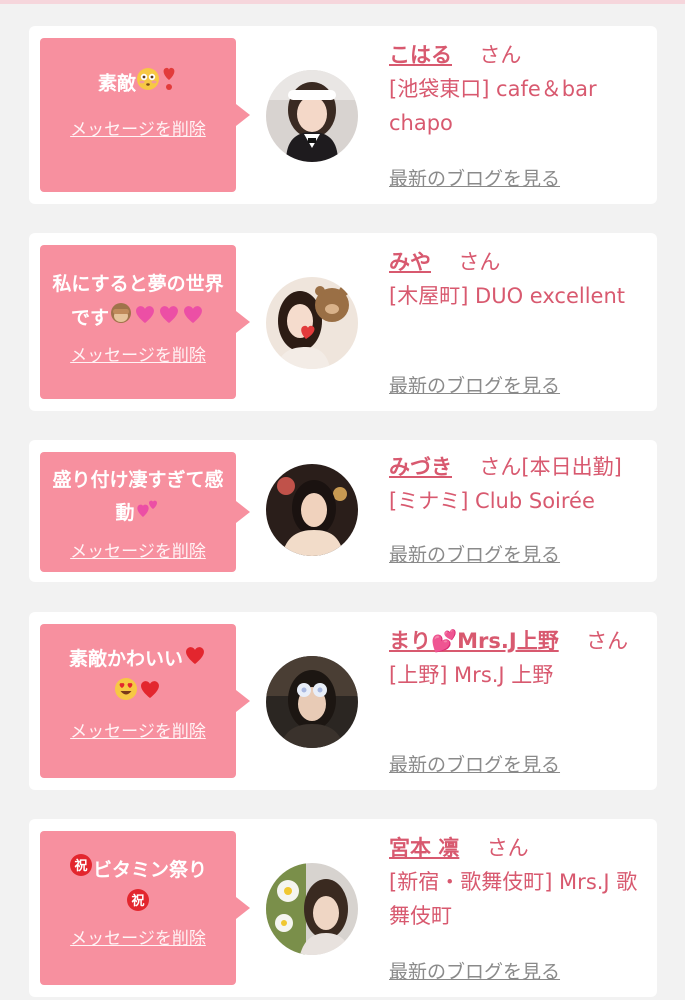 The width and height of the screenshot is (685, 1000). I want to click on name-line: まり💕Mrs.J上野 さん, so click(519, 641).